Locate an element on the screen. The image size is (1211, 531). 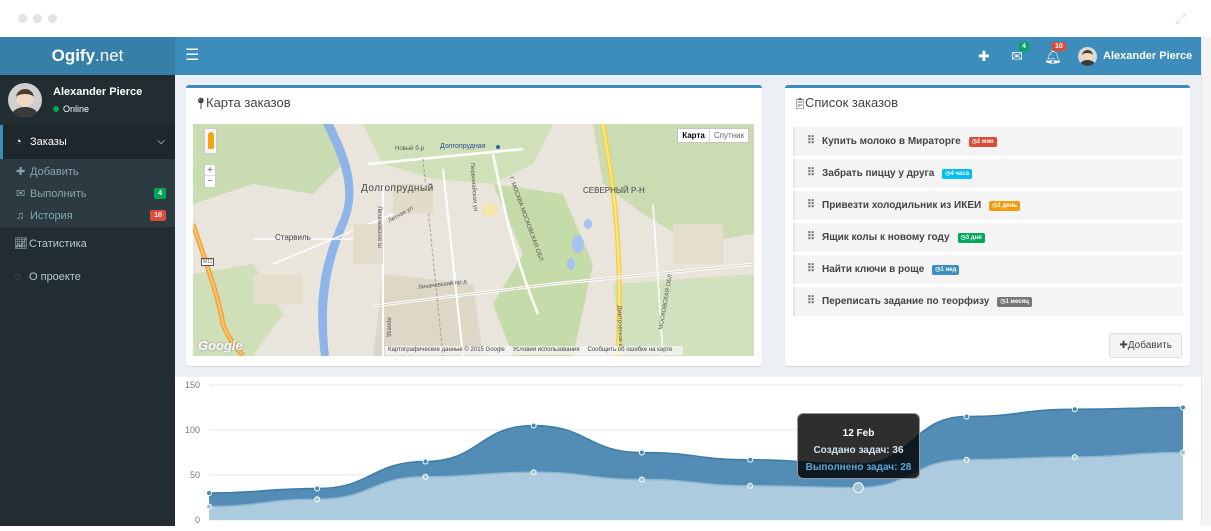
tooltip-done: Выполнено задач: 28 is located at coordinates (858, 467).